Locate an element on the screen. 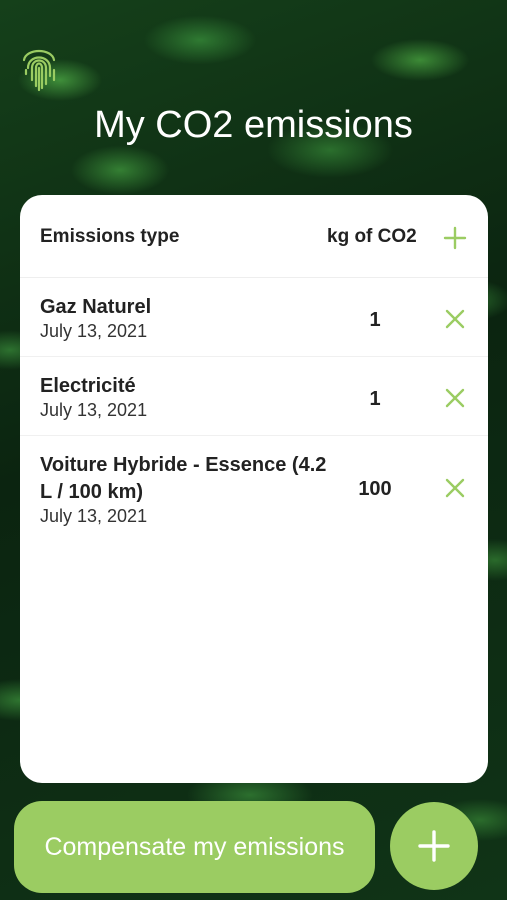 The width and height of the screenshot is (507, 900). column-header-kg: kg of CO2 is located at coordinates (372, 236).